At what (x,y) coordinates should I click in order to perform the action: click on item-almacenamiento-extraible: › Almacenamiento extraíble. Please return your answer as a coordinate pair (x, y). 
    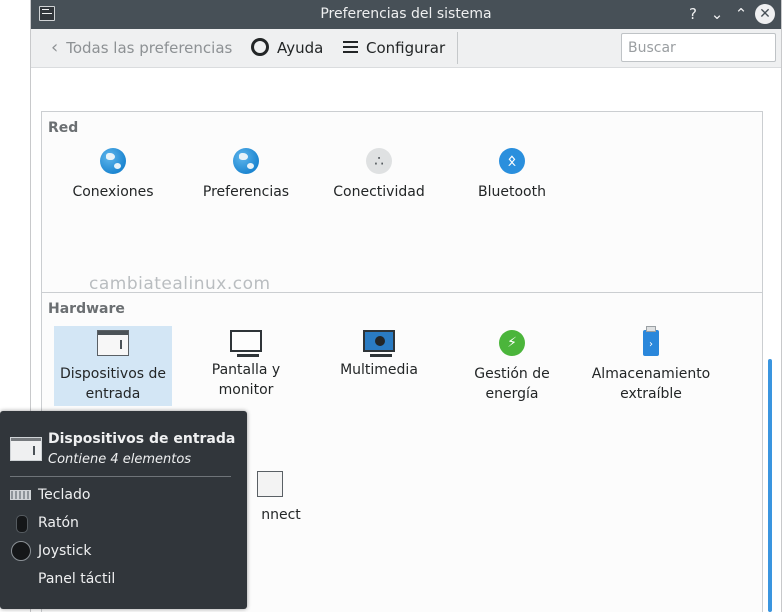
    Looking at the image, I should click on (651, 365).